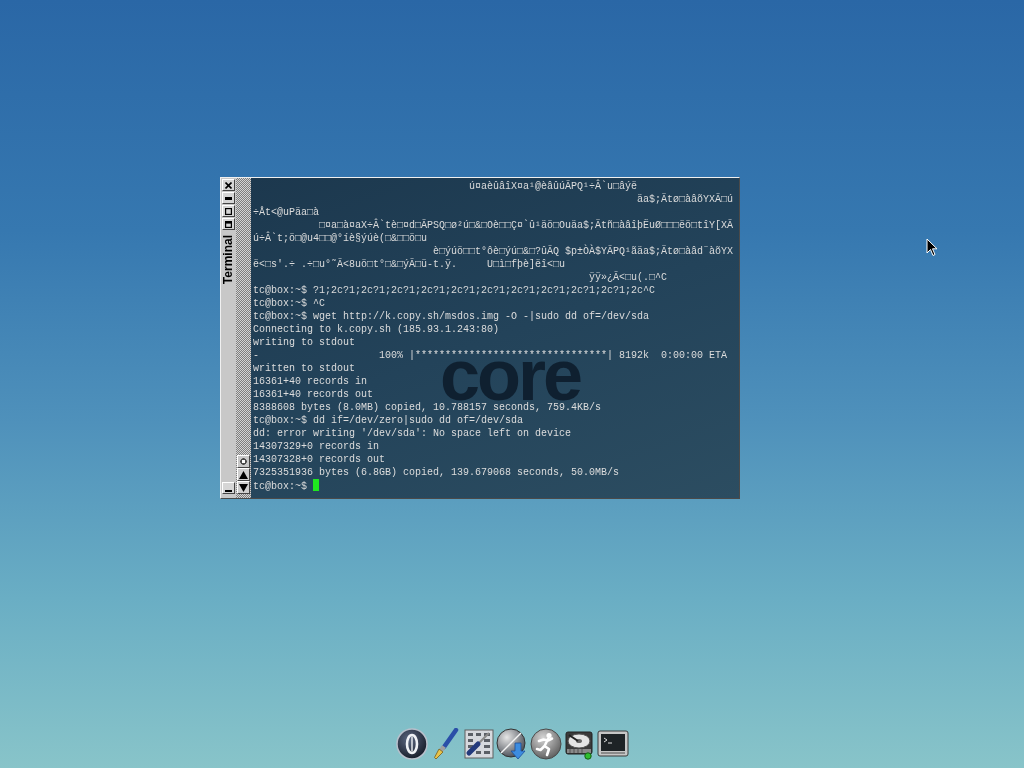 The width and height of the screenshot is (1024, 768). I want to click on close-icon, so click(228, 185).